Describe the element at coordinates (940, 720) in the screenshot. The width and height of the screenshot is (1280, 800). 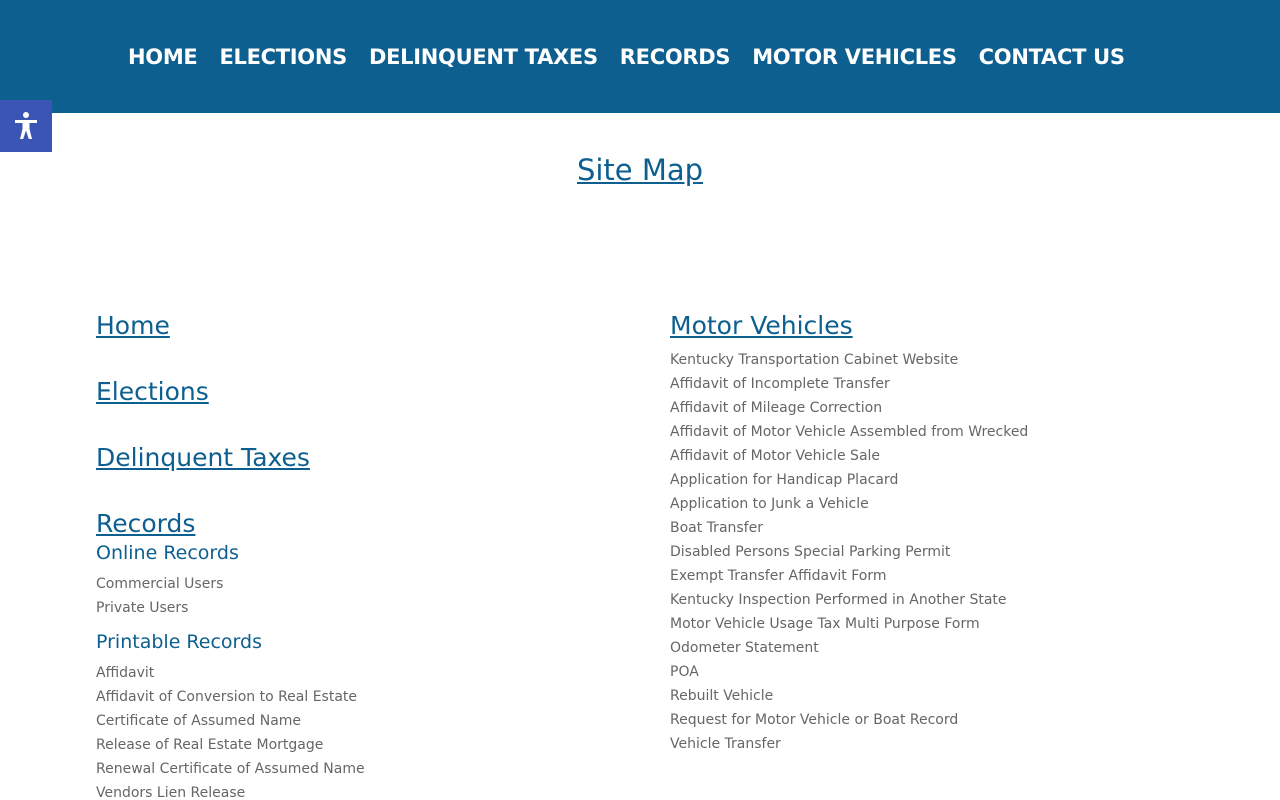
I see `list-item: Request for Motor Vehicle or Boat Record` at that location.